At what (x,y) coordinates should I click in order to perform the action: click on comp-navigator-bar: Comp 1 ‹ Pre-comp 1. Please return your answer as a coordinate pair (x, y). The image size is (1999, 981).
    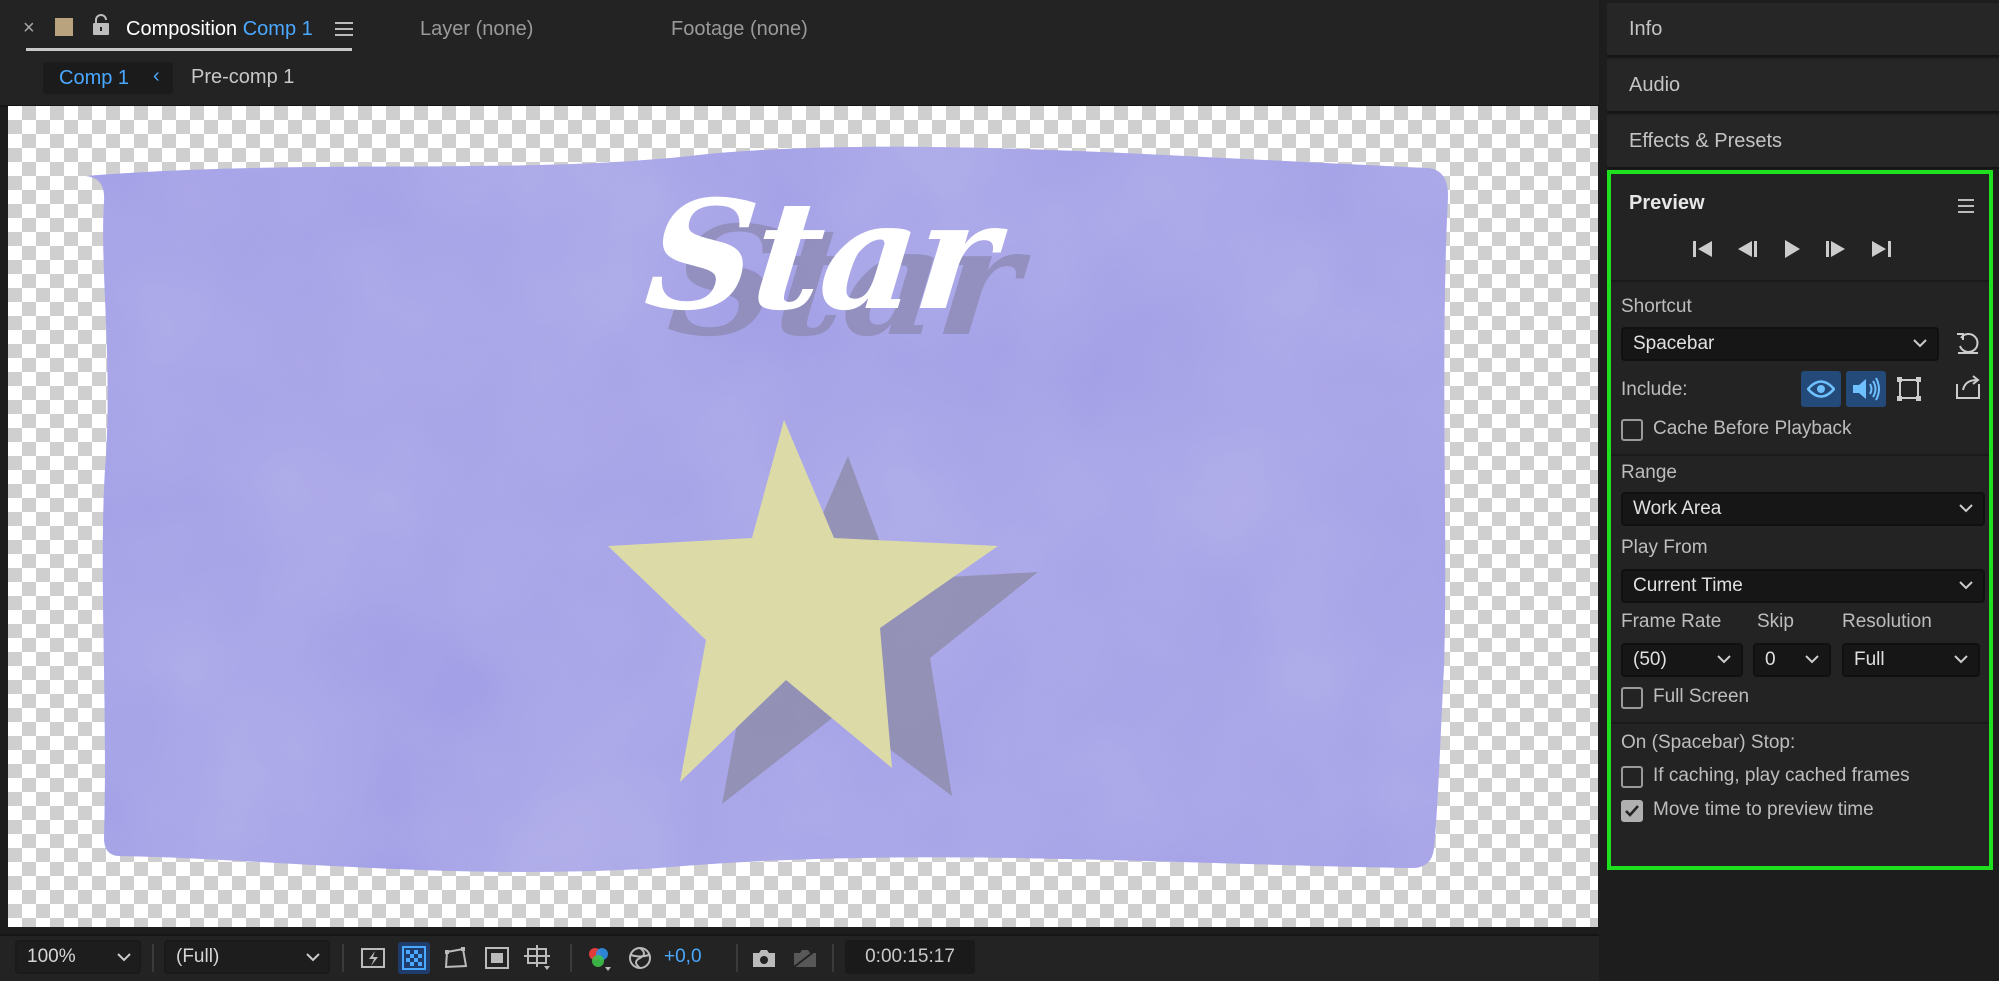
    Looking at the image, I should click on (799, 83).